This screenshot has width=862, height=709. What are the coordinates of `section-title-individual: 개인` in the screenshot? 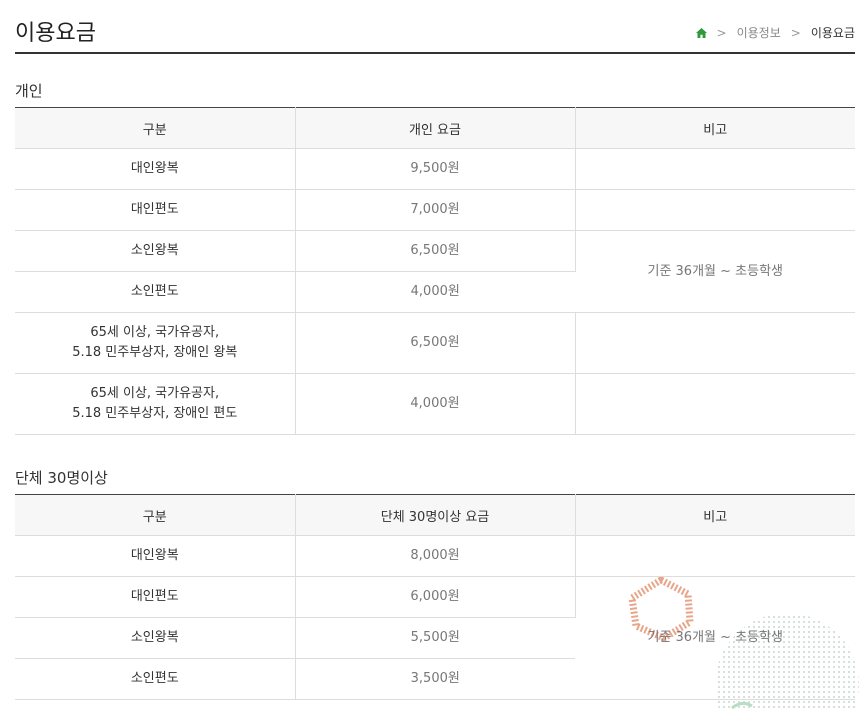 It's located at (29, 91).